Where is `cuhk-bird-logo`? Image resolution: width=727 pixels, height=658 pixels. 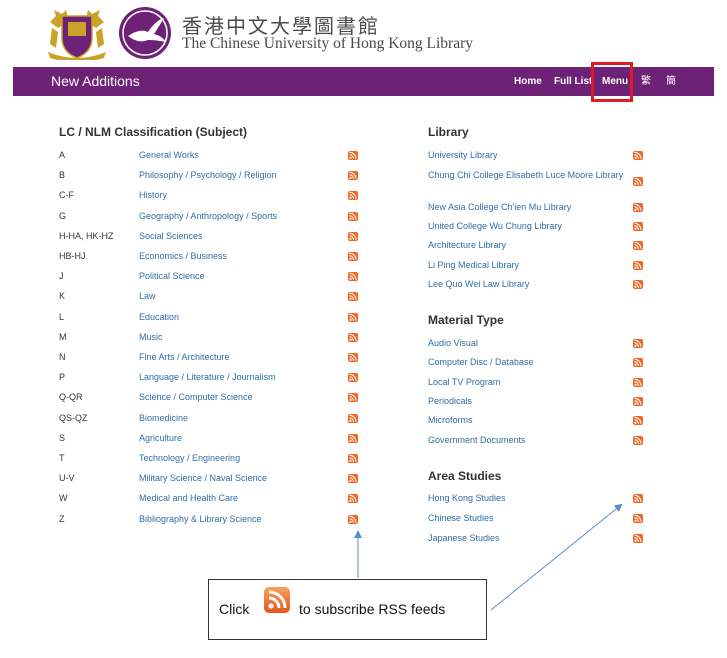 cuhk-bird-logo is located at coordinates (145, 33).